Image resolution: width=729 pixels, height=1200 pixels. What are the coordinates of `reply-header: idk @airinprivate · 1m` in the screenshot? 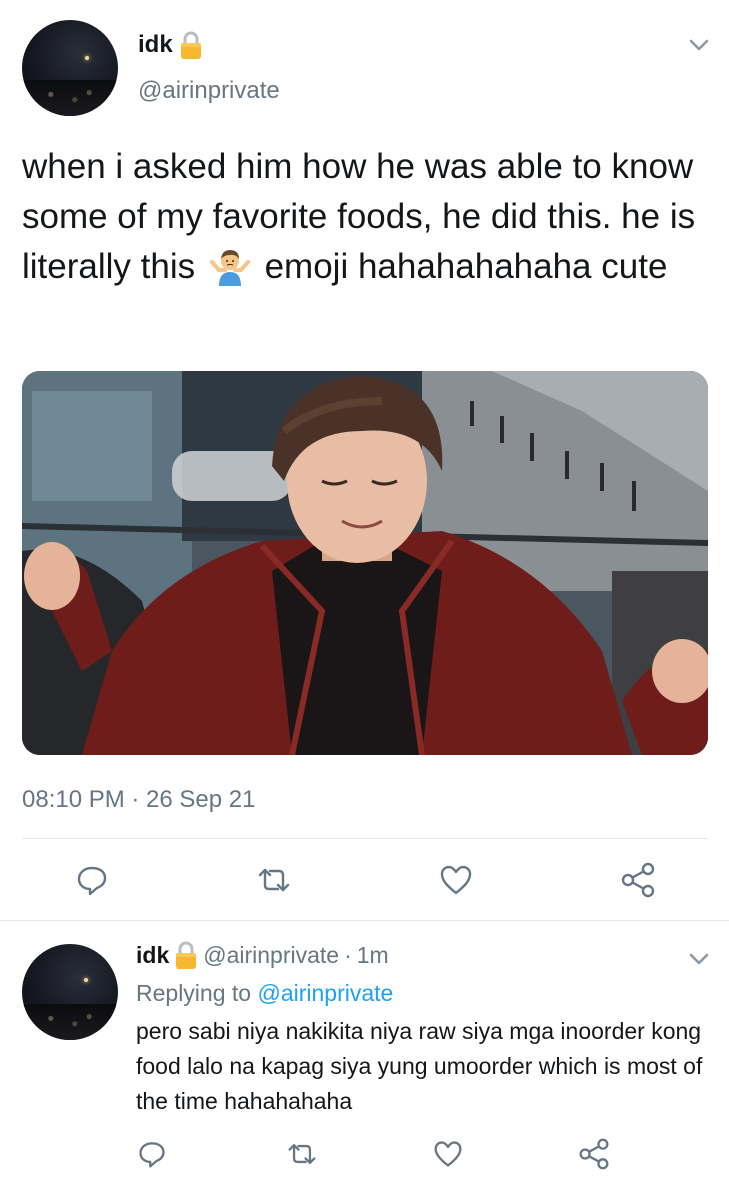 It's located at (262, 955).